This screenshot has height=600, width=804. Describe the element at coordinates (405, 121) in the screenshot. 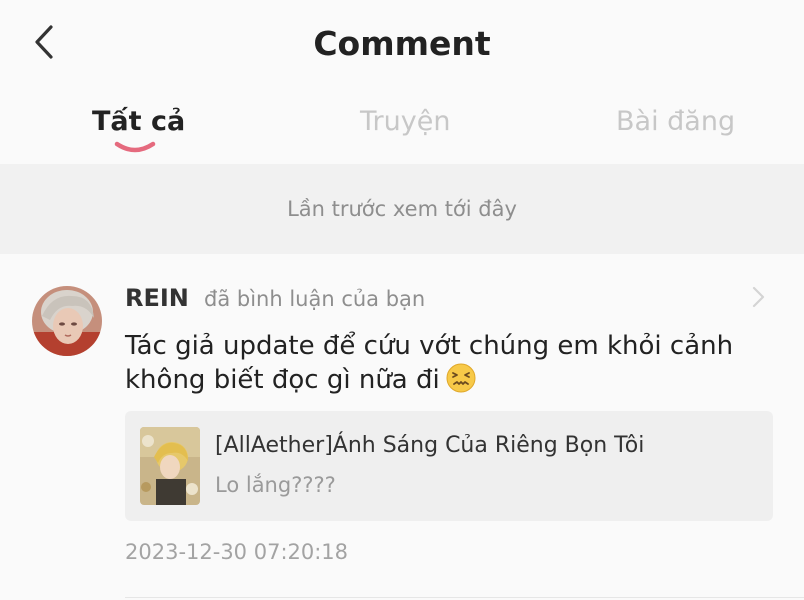

I see `tab-stories: Truyện` at that location.